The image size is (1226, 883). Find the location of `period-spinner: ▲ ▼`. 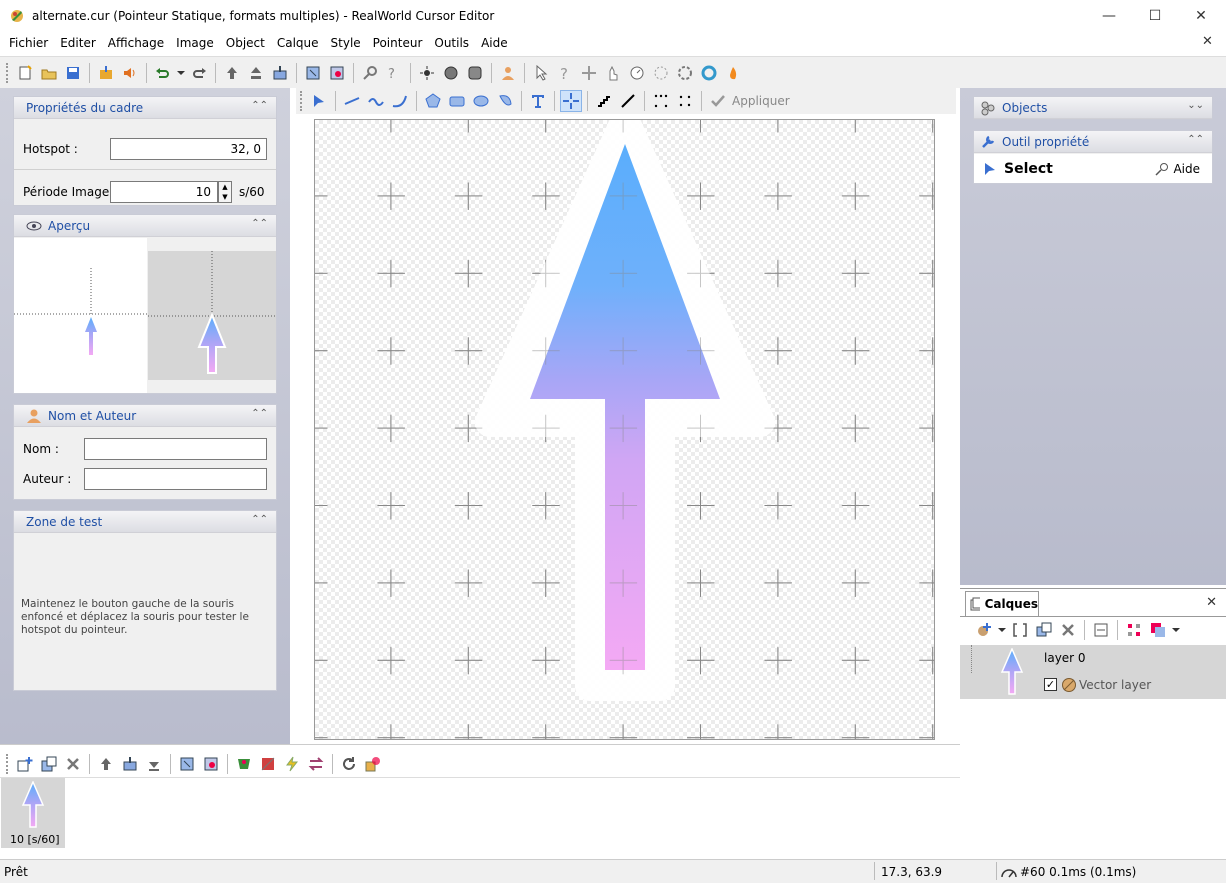

period-spinner: ▲ ▼ is located at coordinates (225, 192).